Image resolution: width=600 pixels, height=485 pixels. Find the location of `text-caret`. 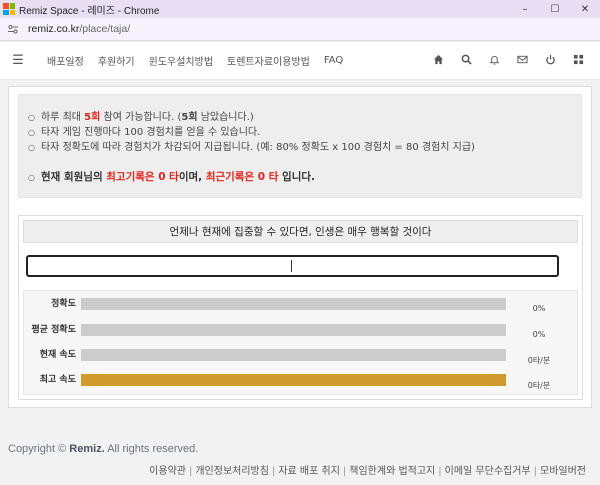

text-caret is located at coordinates (291, 266).